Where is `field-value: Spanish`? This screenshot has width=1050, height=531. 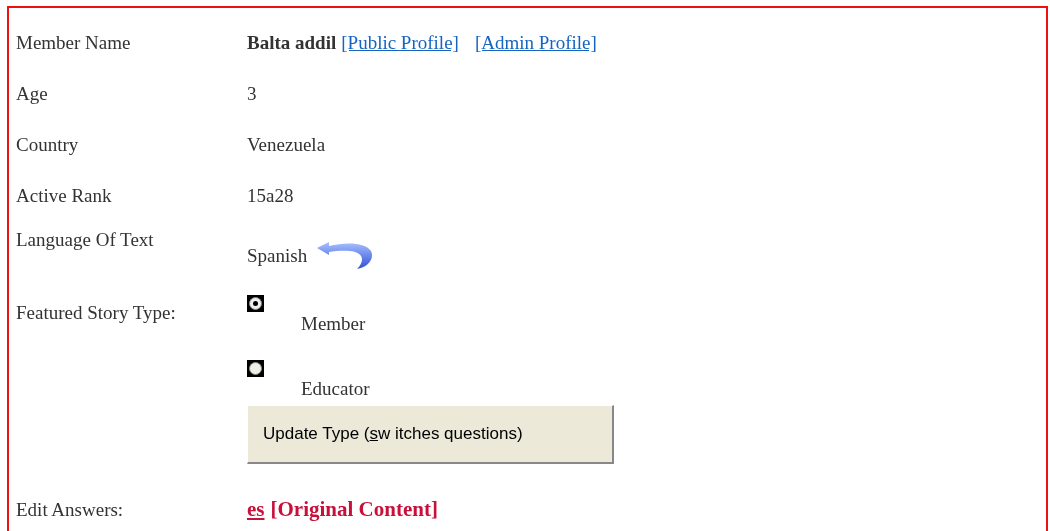
field-value: Spanish is located at coordinates (277, 256).